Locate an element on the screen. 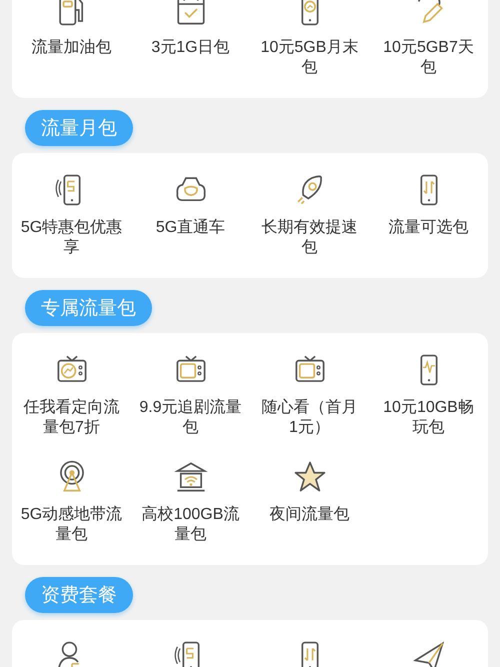 The width and height of the screenshot is (500, 667). item-label: 长期有效提速包 is located at coordinates (310, 238).